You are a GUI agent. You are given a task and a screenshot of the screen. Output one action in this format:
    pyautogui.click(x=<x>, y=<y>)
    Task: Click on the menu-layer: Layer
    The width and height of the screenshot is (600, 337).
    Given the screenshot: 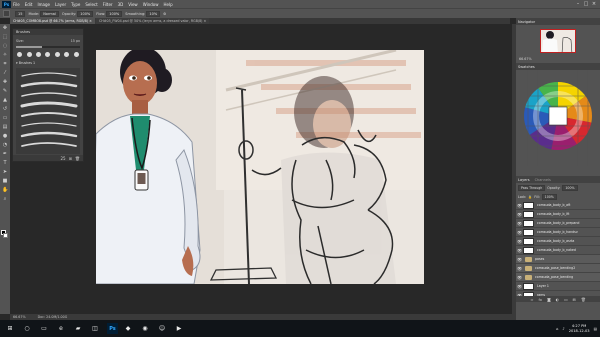 What is the action you would take?
    pyautogui.click(x=60, y=4)
    